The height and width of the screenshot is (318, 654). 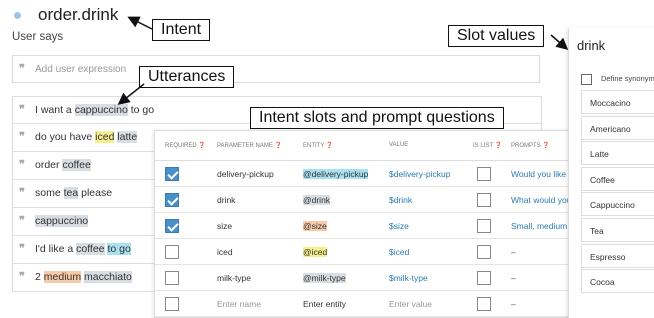 What do you see at coordinates (410, 304) in the screenshot?
I see `parameter-value: Enter value` at bounding box center [410, 304].